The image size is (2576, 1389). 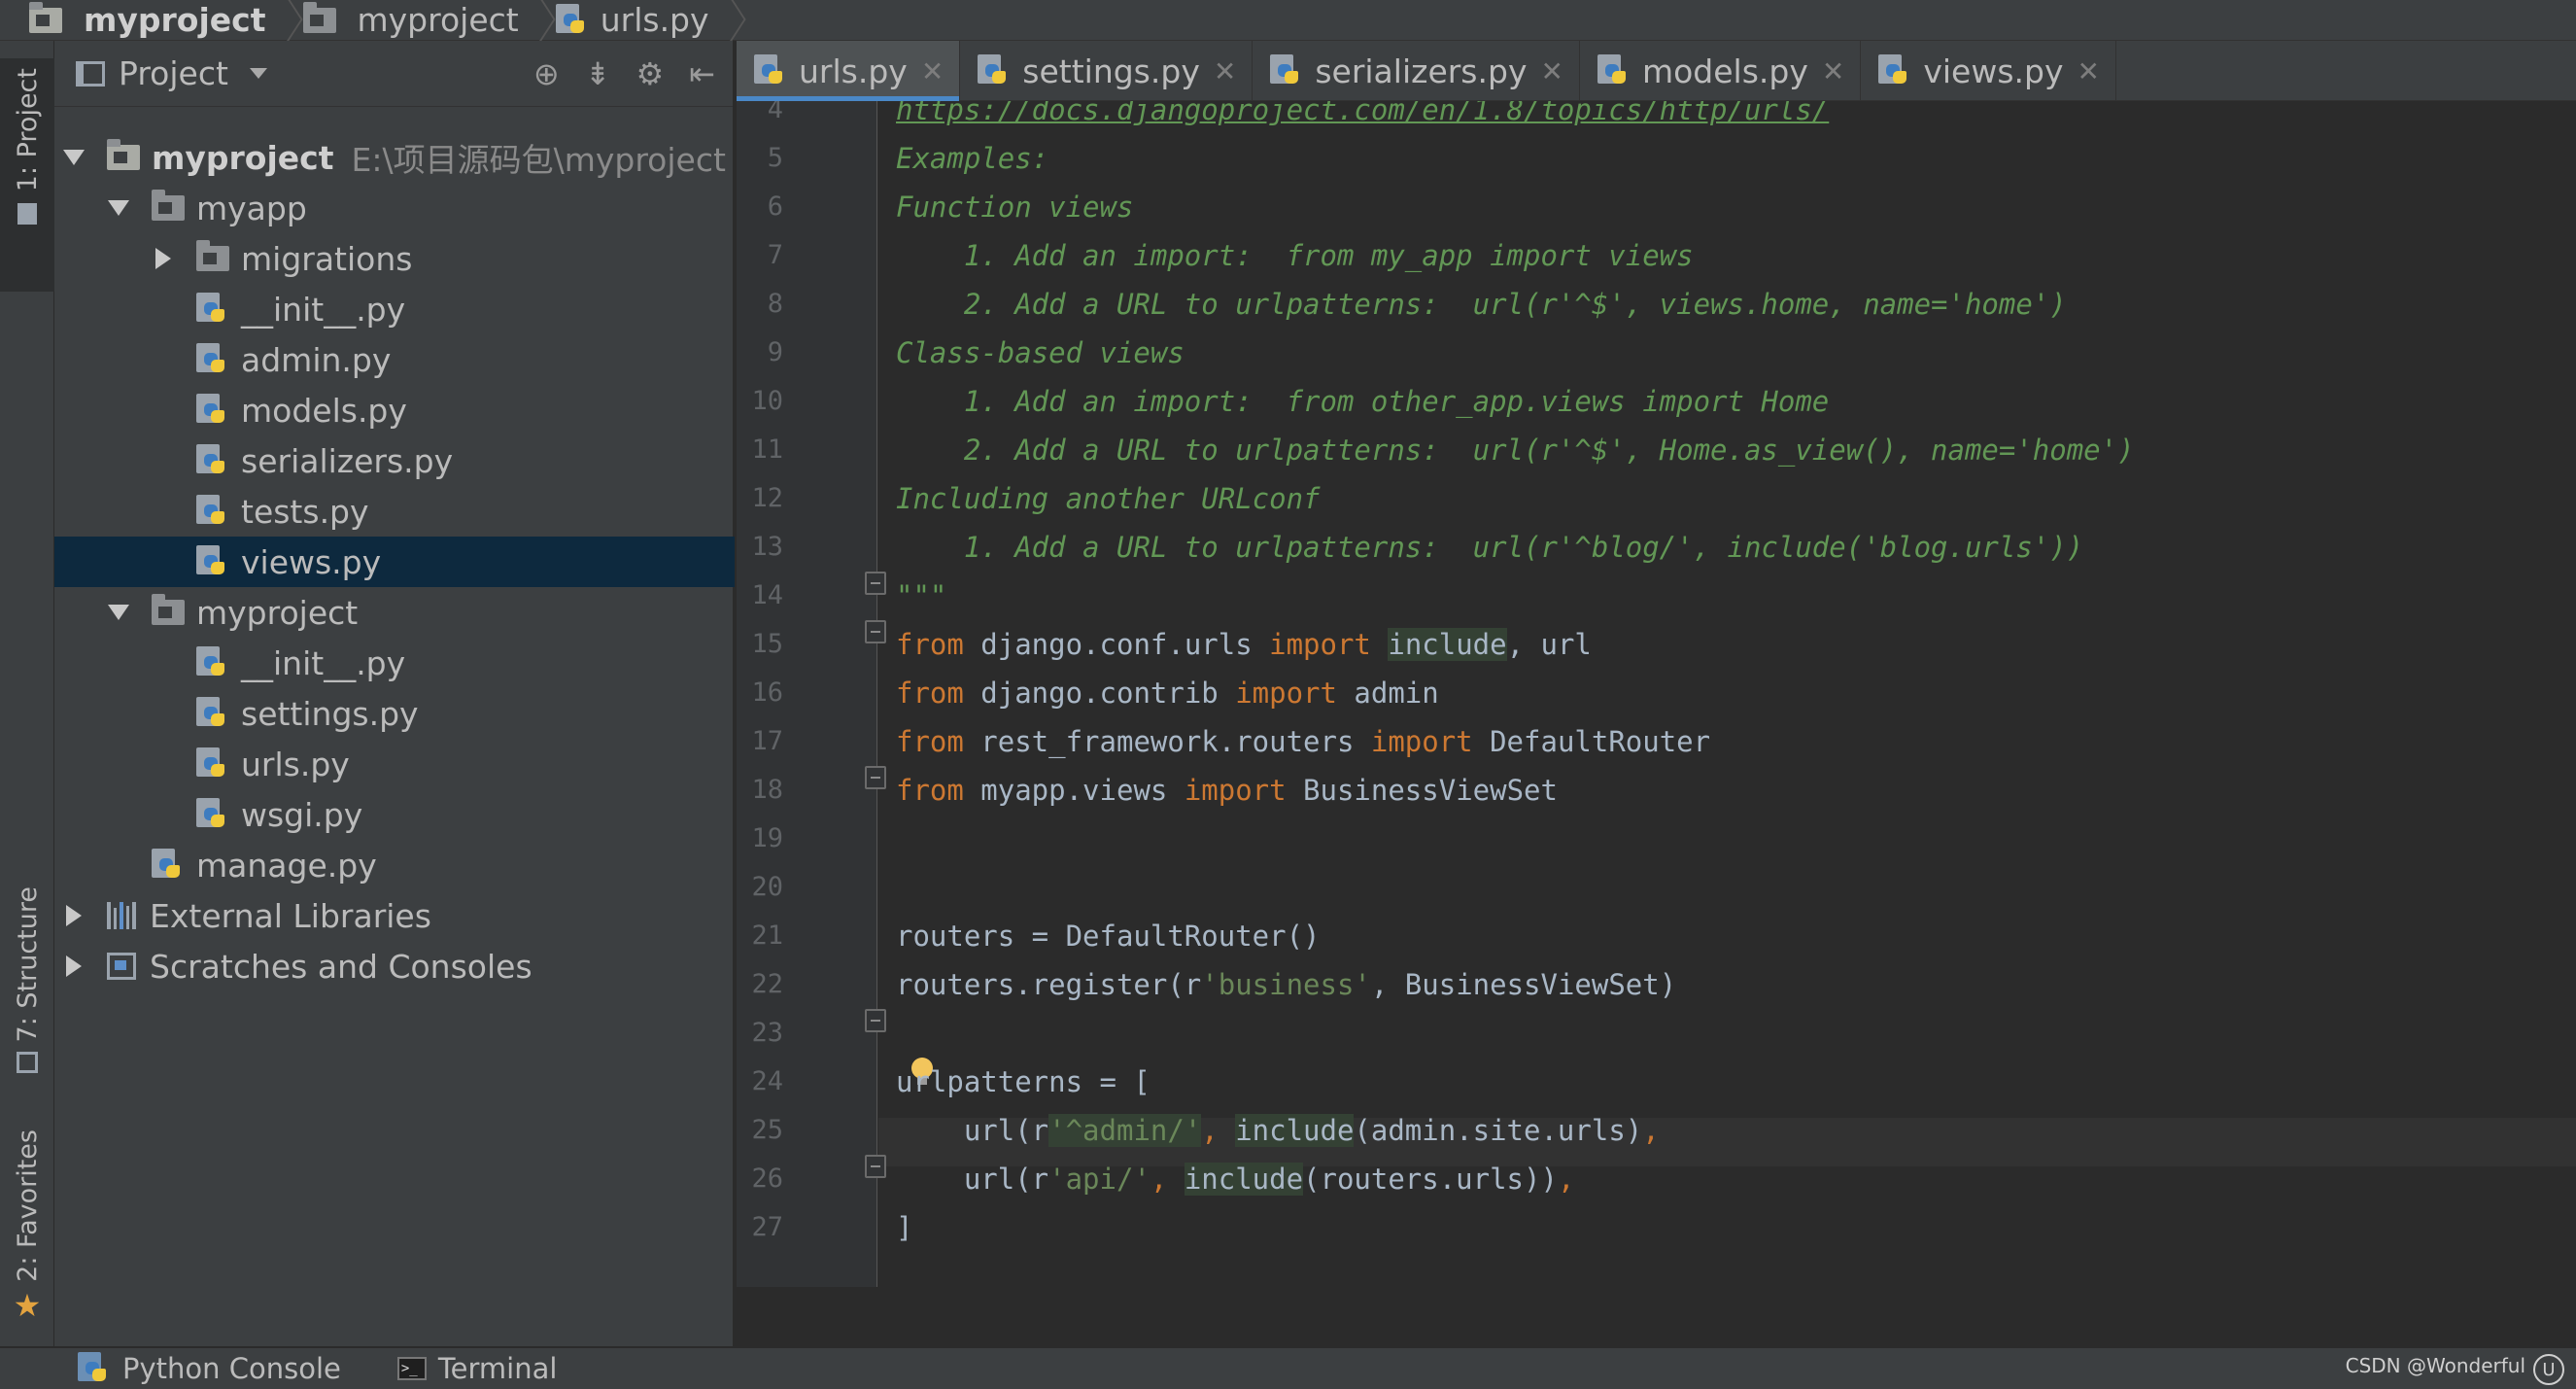 What do you see at coordinates (728, 20) in the screenshot?
I see `breadcrumb-separator` at bounding box center [728, 20].